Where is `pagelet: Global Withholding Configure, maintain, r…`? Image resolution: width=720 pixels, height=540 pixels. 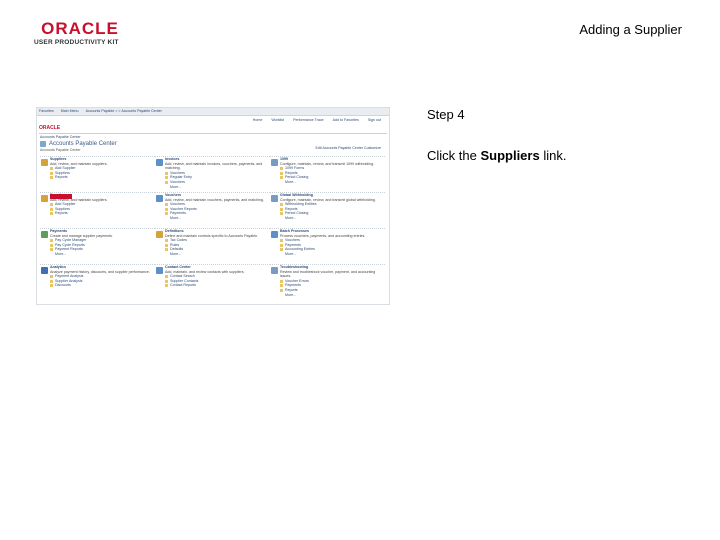
pagelet: Global Withholding Configure, maintain, r… is located at coordinates (327, 210).